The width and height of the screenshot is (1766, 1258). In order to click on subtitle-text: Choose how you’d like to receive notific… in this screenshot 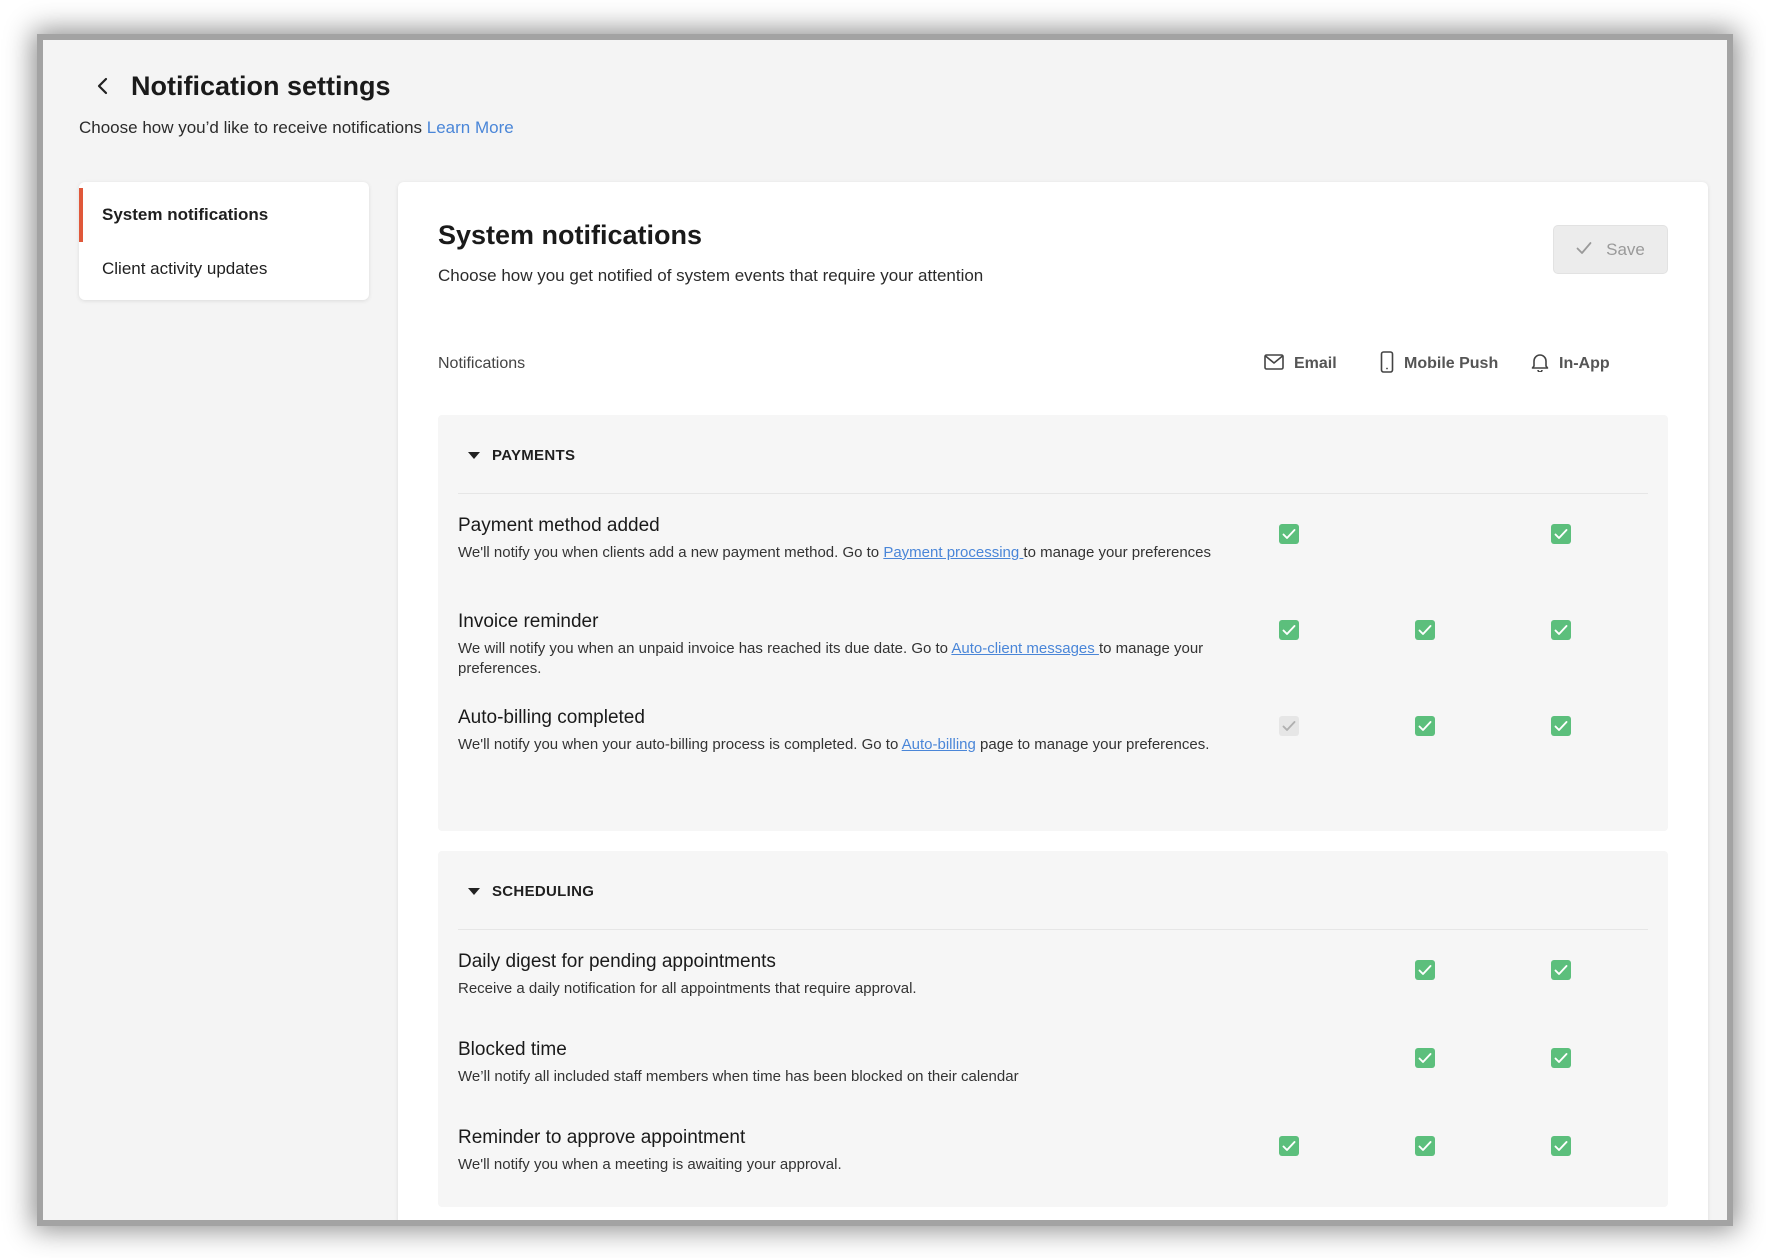, I will do `click(251, 127)`.